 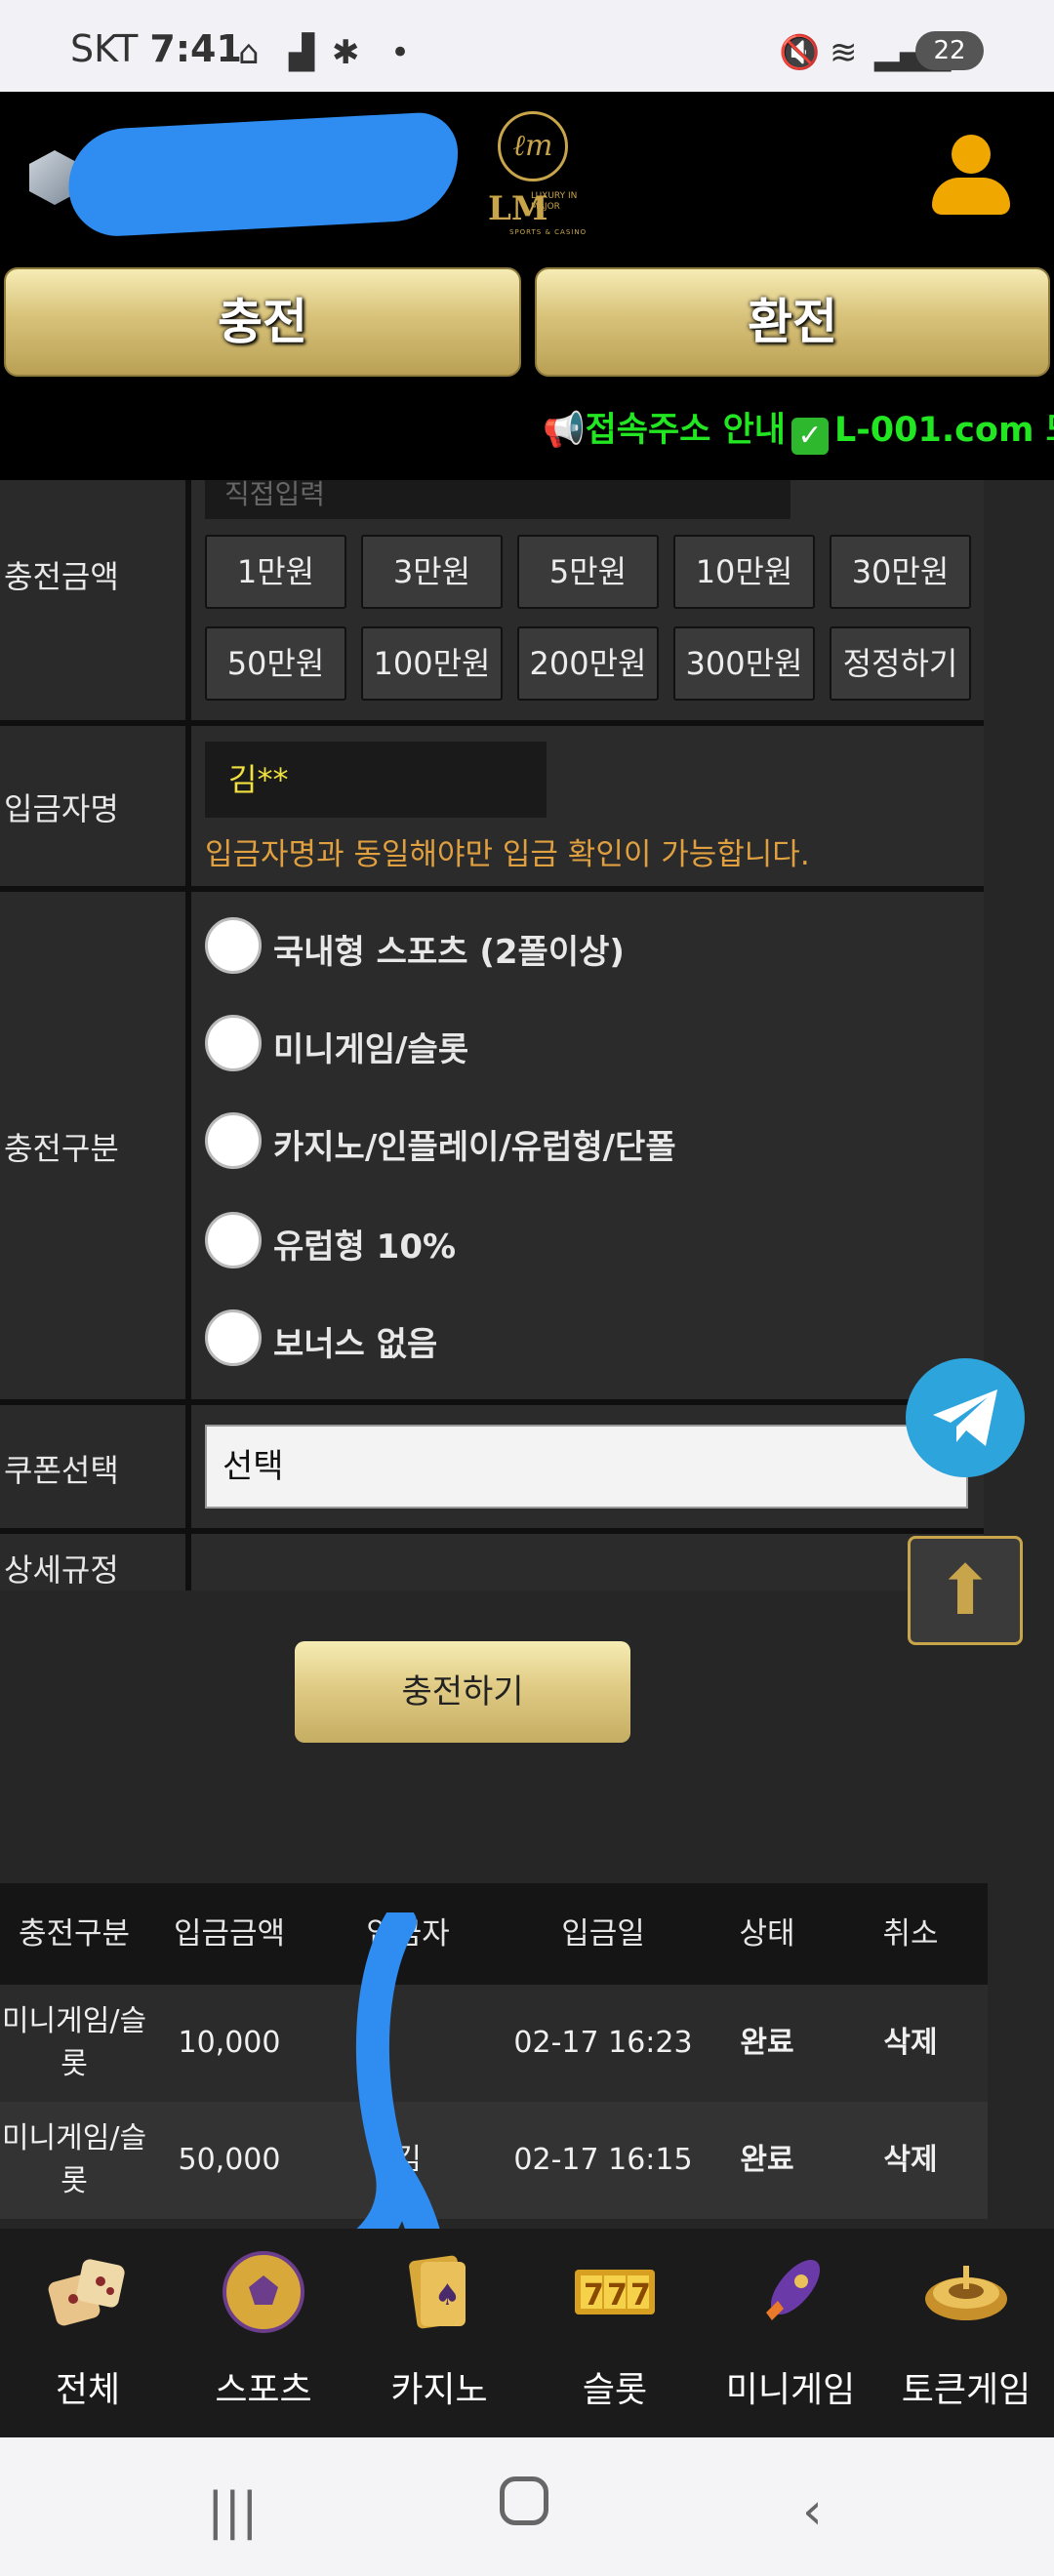 I want to click on home-status-icon: ⌂, so click(x=249, y=52).